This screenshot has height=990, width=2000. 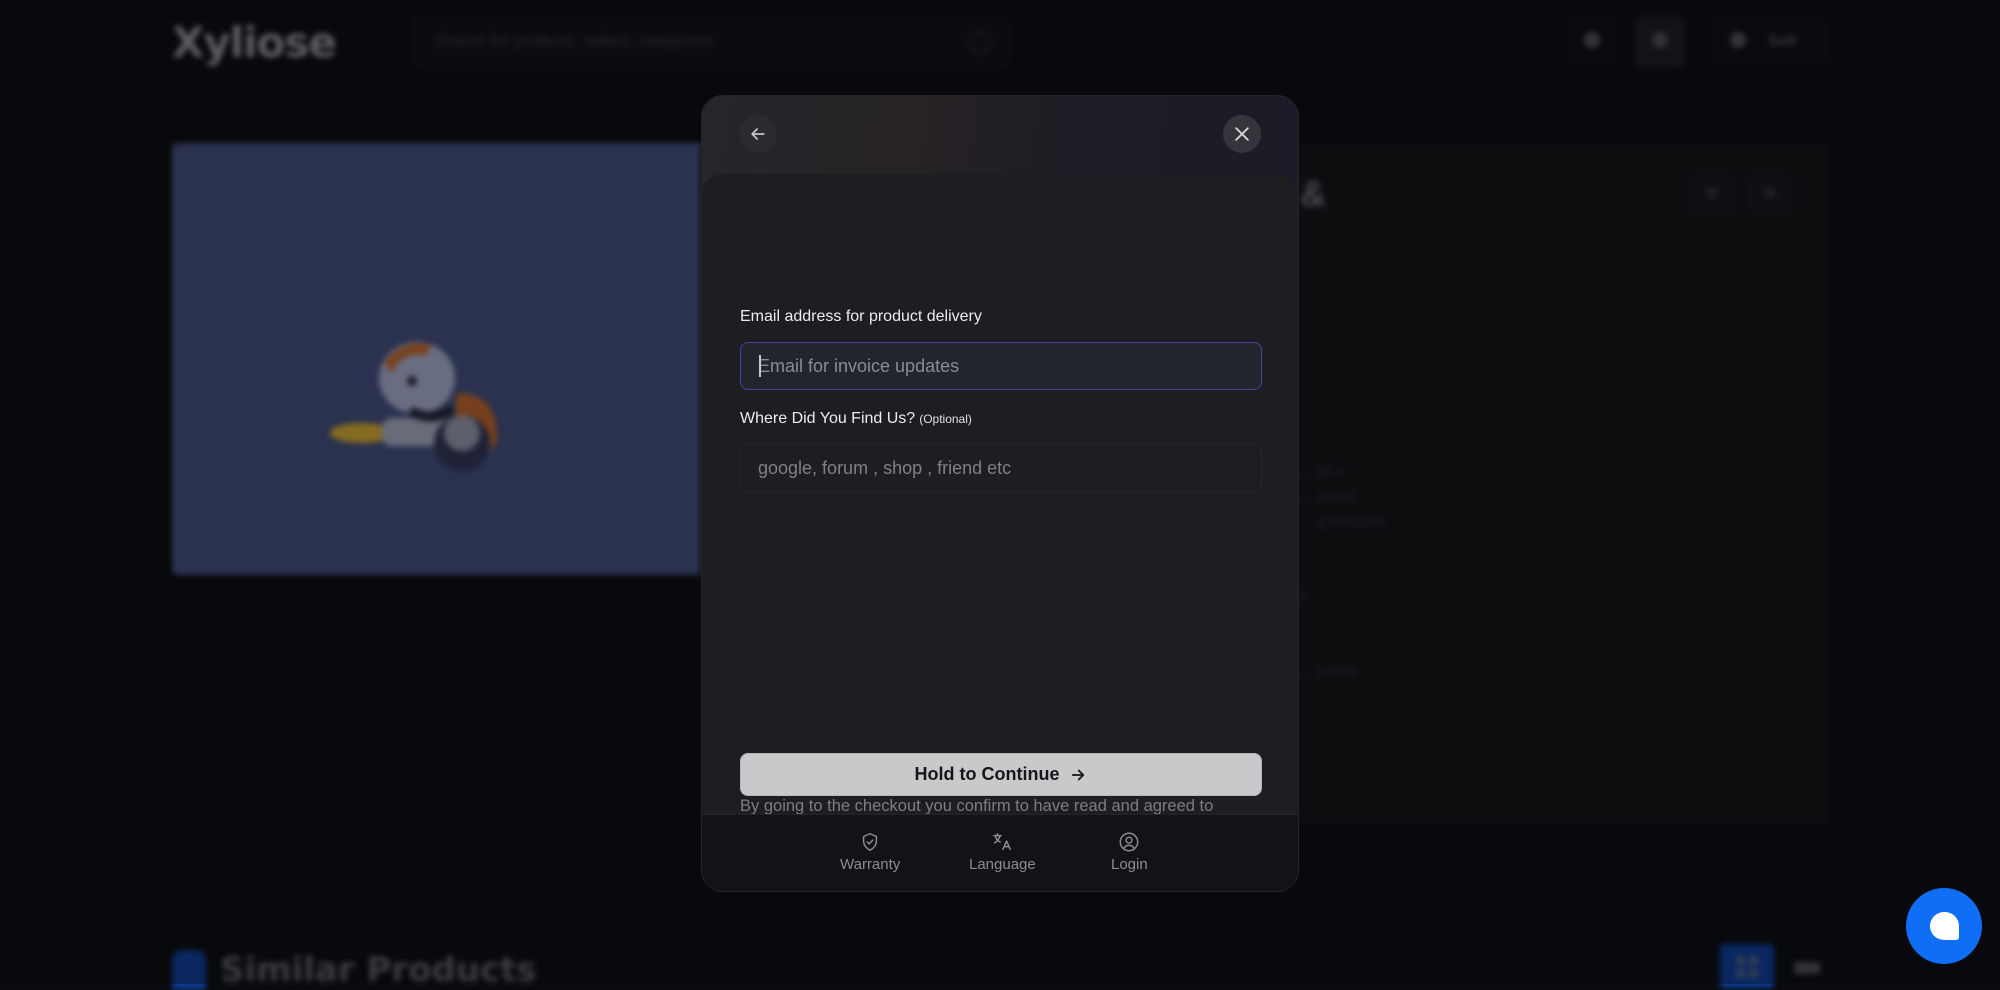 I want to click on arrow-left-icon, so click(x=758, y=134).